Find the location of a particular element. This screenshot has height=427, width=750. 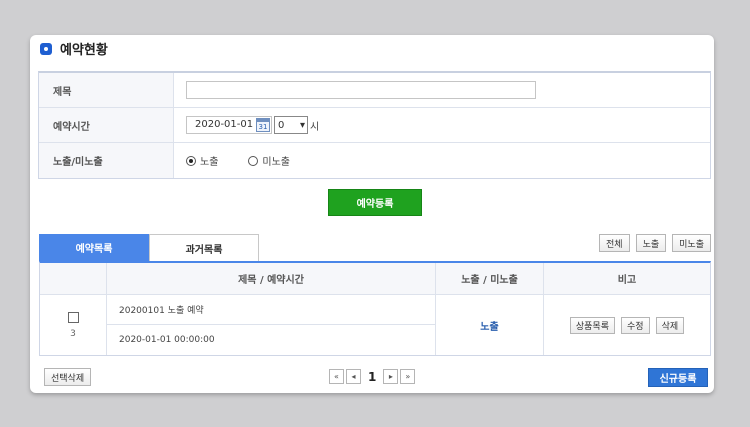

filter-all-button: 전체 is located at coordinates (614, 243).